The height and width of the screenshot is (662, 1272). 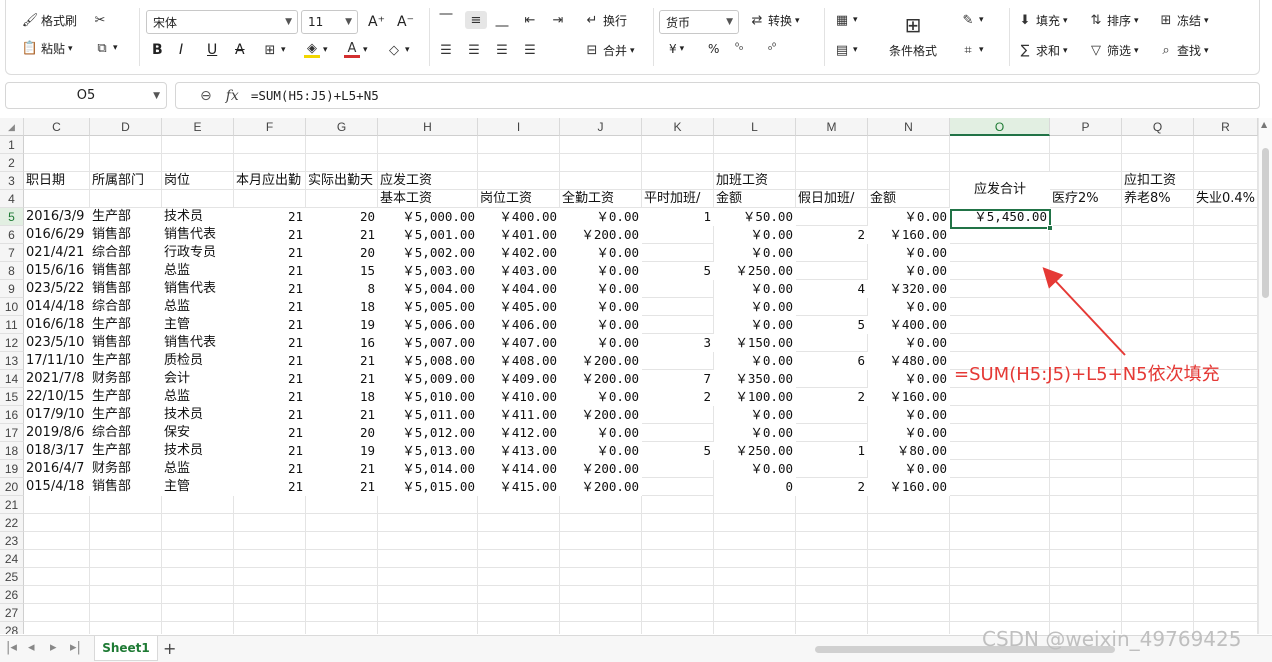 I want to click on data-cell-h: ￥5,008.00, so click(x=428, y=361).